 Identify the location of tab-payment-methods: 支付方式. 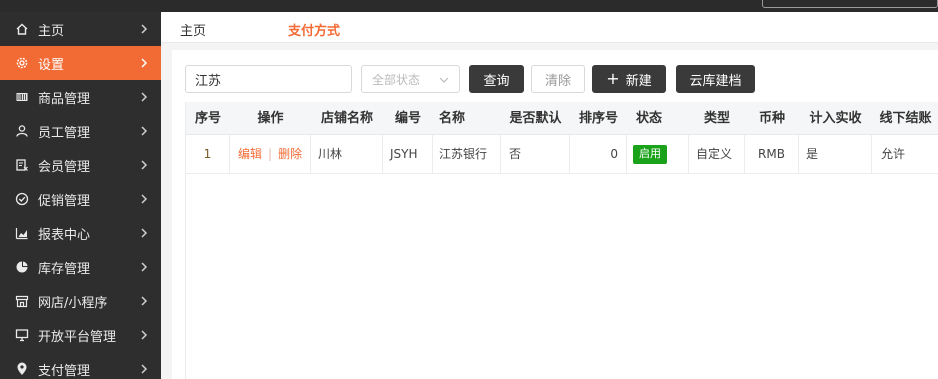
(314, 29).